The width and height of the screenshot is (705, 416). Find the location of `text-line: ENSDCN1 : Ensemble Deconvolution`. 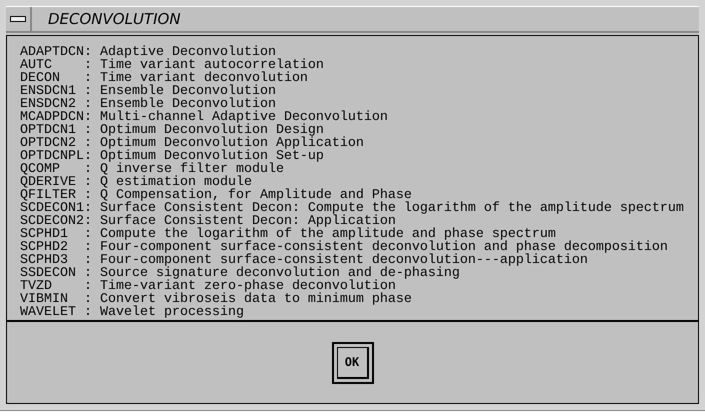

text-line: ENSDCN1 : Ensemble Deconvolution is located at coordinates (148, 91).